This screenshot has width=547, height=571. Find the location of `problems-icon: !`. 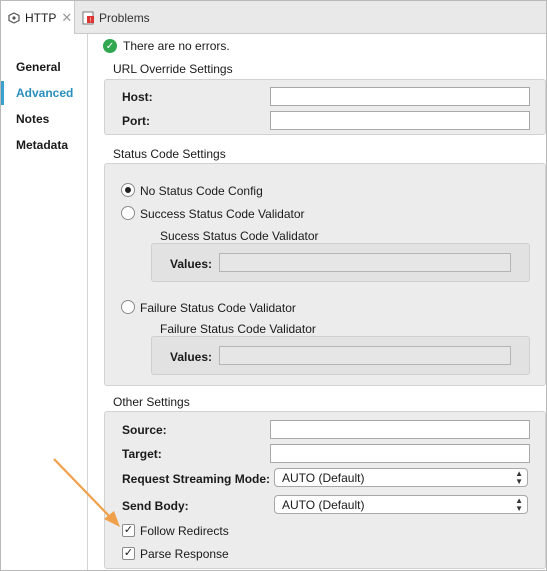

problems-icon: ! is located at coordinates (88, 18).